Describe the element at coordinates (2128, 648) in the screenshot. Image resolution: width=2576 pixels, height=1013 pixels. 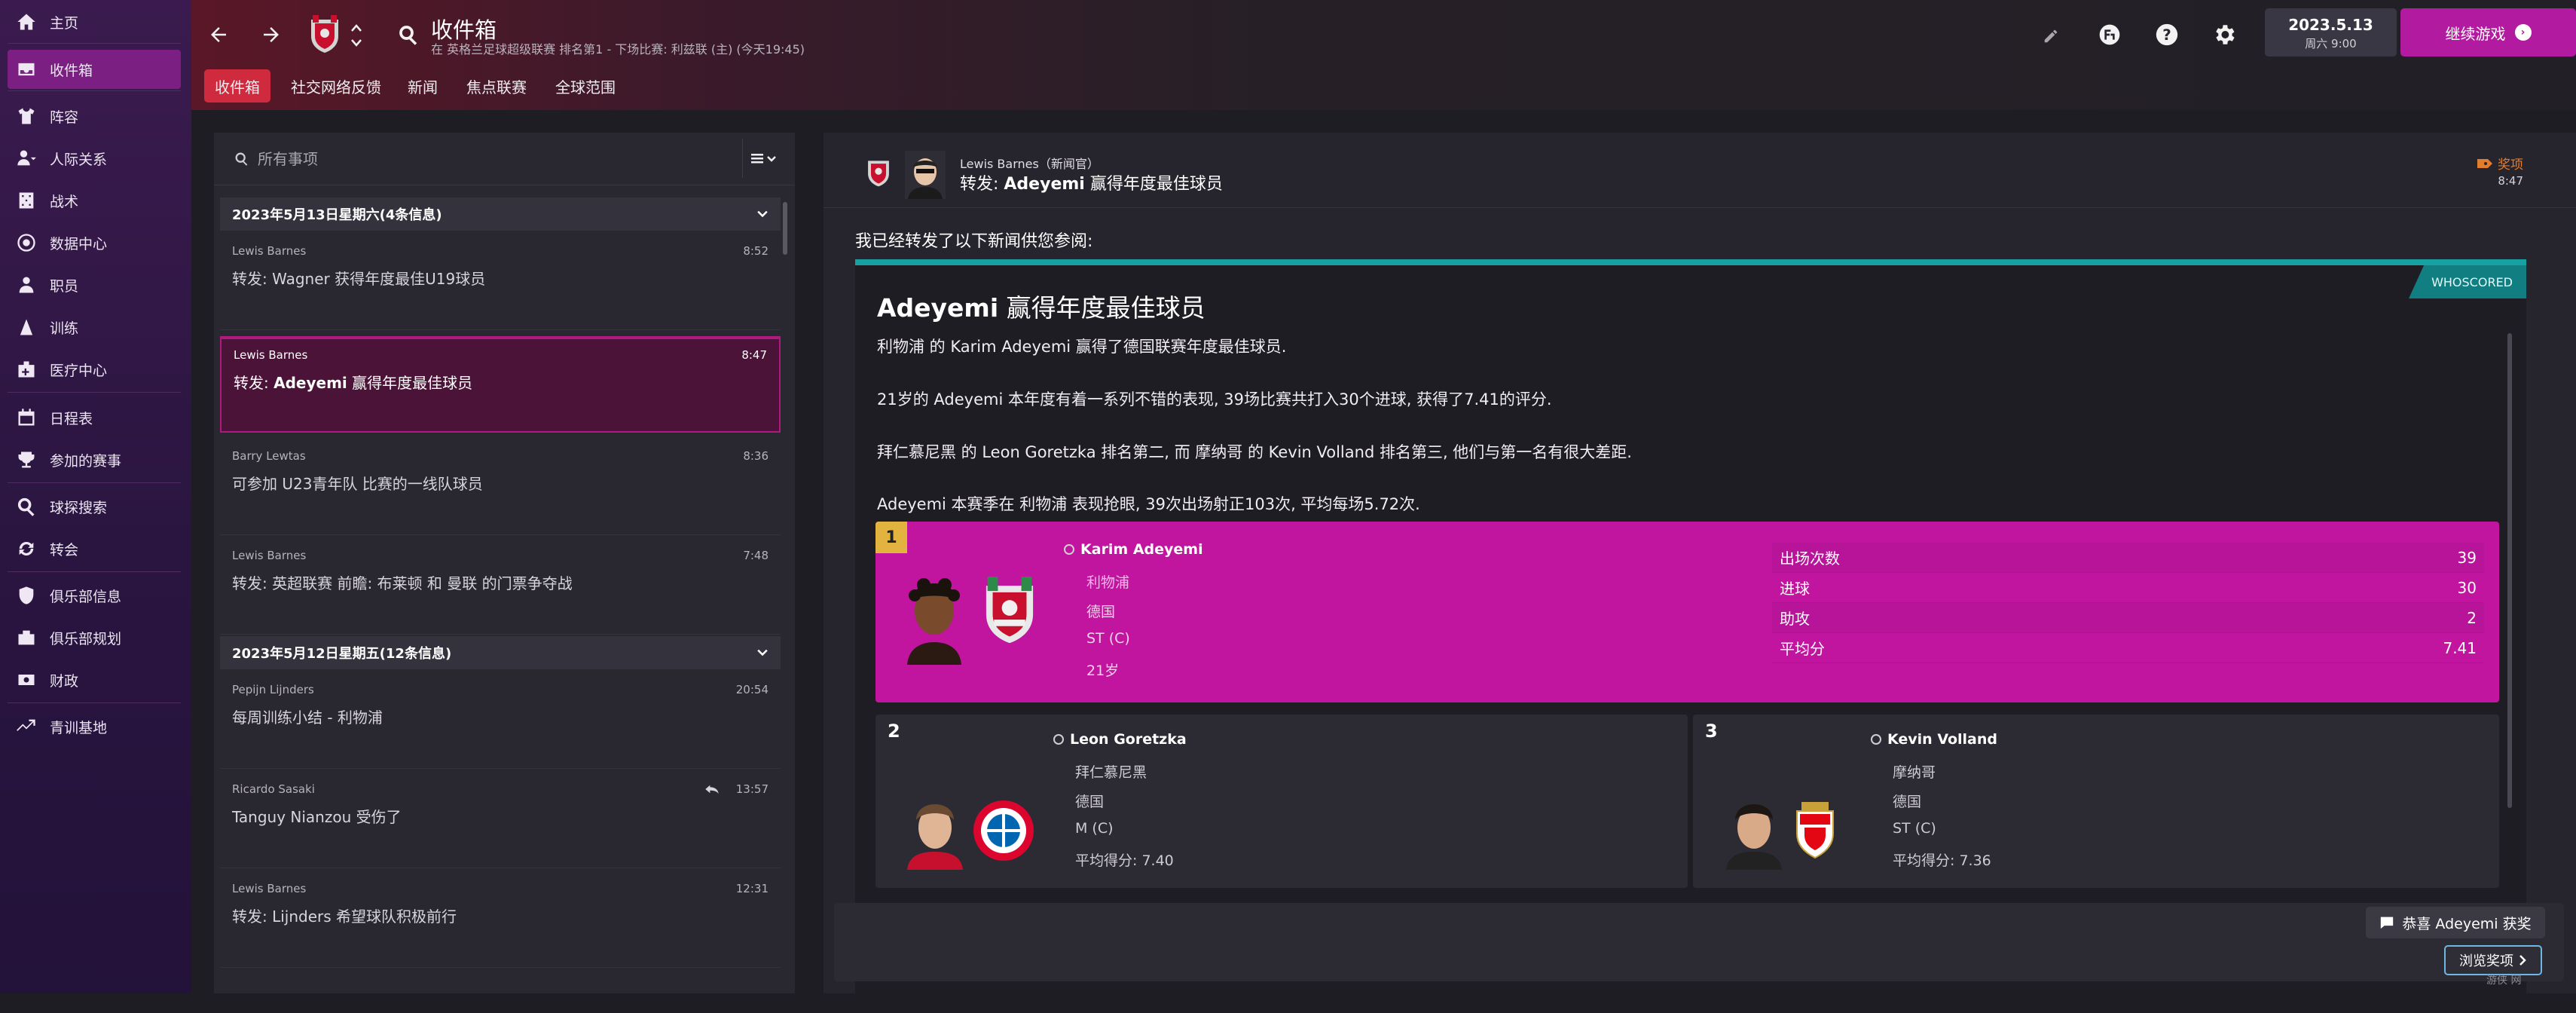
I see `stat-row-rating: 平均分 7.41` at that location.